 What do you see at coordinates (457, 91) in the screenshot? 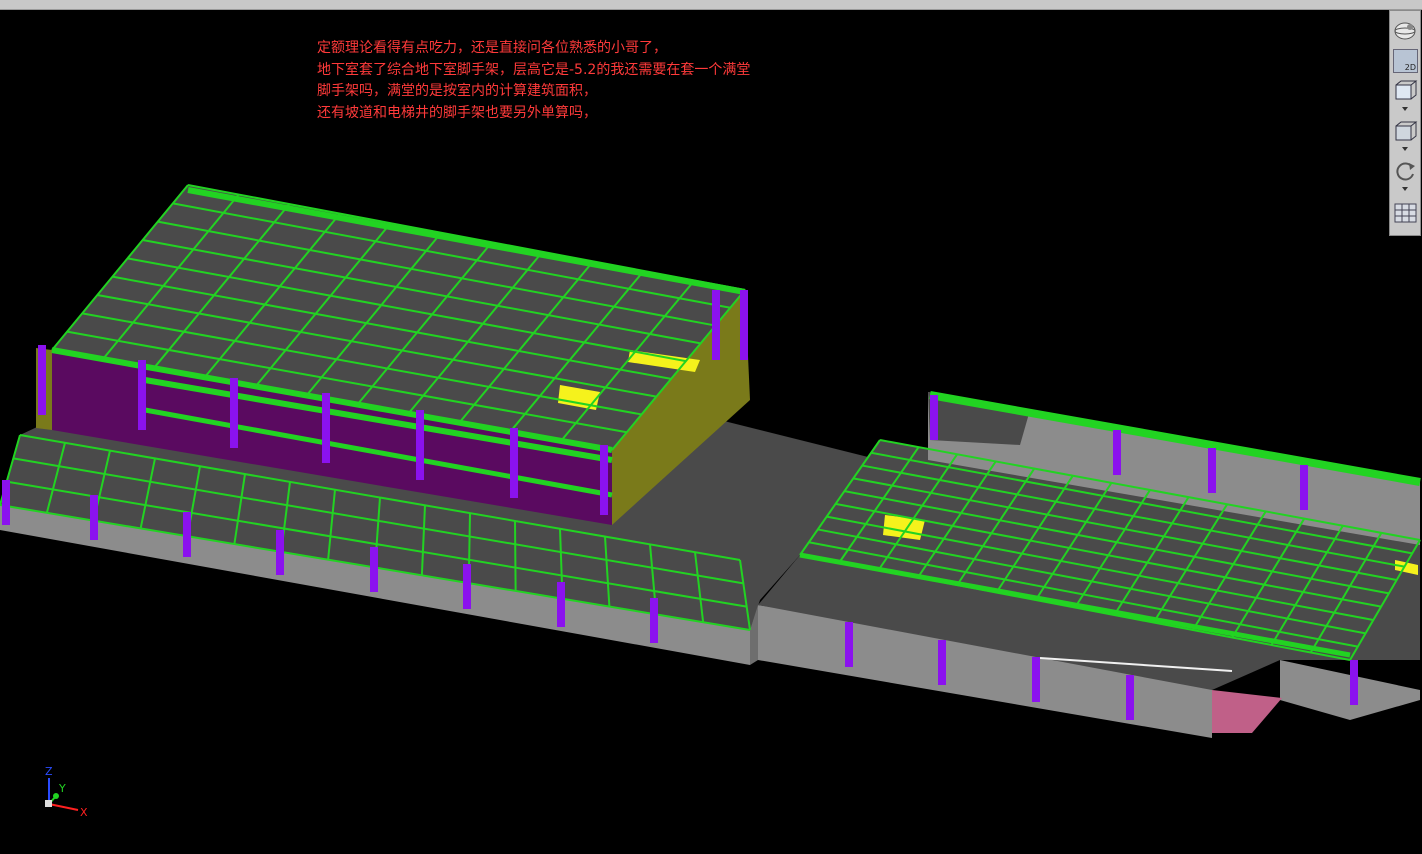
I see `note-line-3: 脚手架吗，满堂的是按室内的计算建筑面积，` at bounding box center [457, 91].